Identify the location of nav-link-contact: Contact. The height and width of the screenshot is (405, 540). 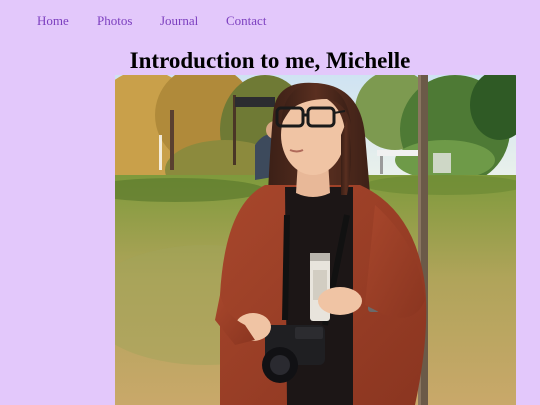
(246, 21).